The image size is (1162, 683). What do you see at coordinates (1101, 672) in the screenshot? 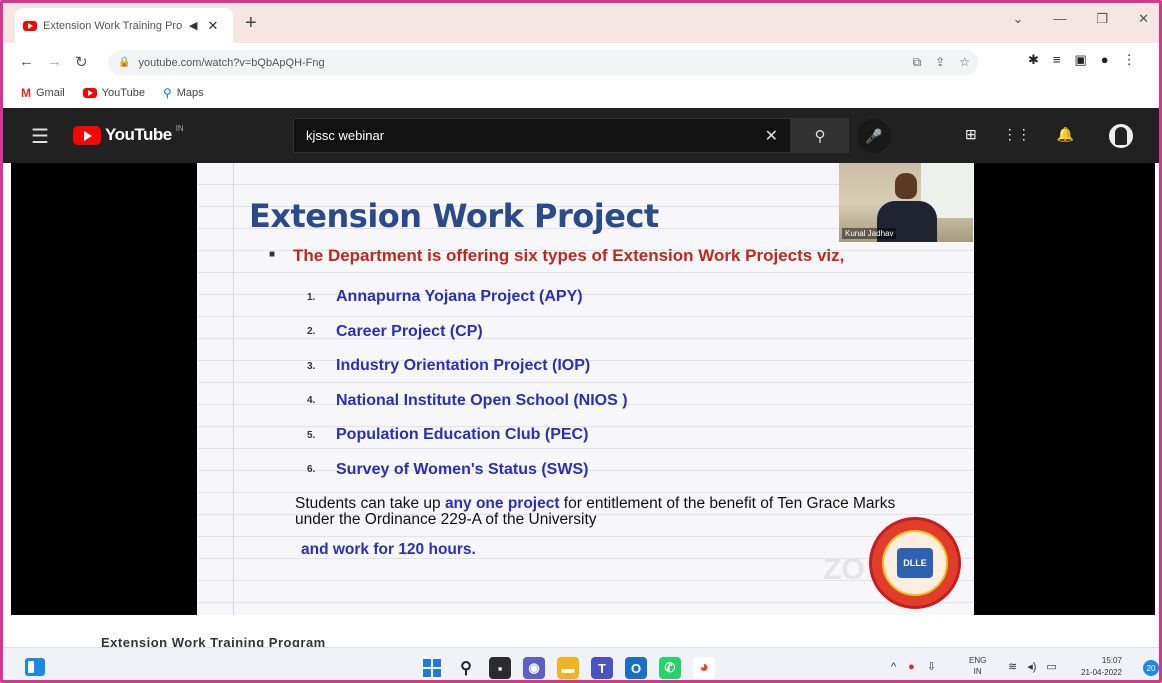
I see `clock-date: 21-04-2022` at bounding box center [1101, 672].